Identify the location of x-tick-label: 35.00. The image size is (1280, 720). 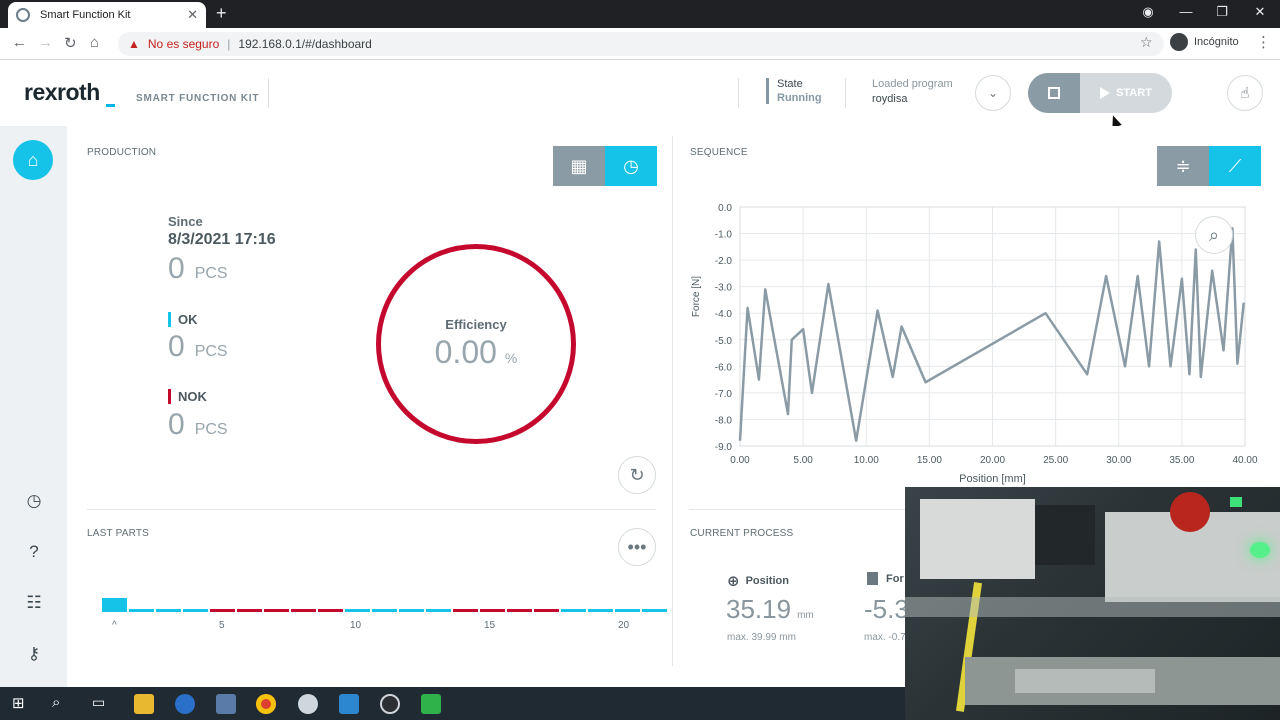
(1181, 460).